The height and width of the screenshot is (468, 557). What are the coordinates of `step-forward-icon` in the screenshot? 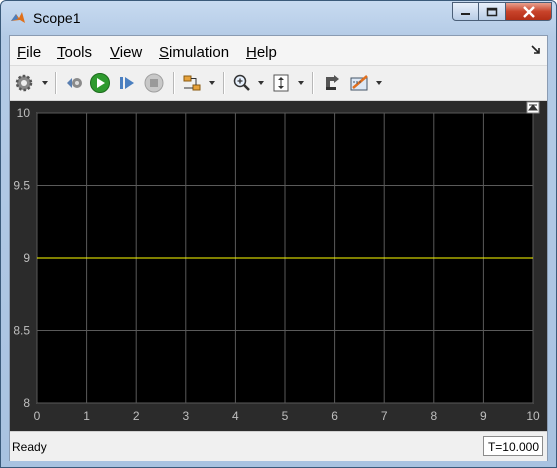 It's located at (127, 83).